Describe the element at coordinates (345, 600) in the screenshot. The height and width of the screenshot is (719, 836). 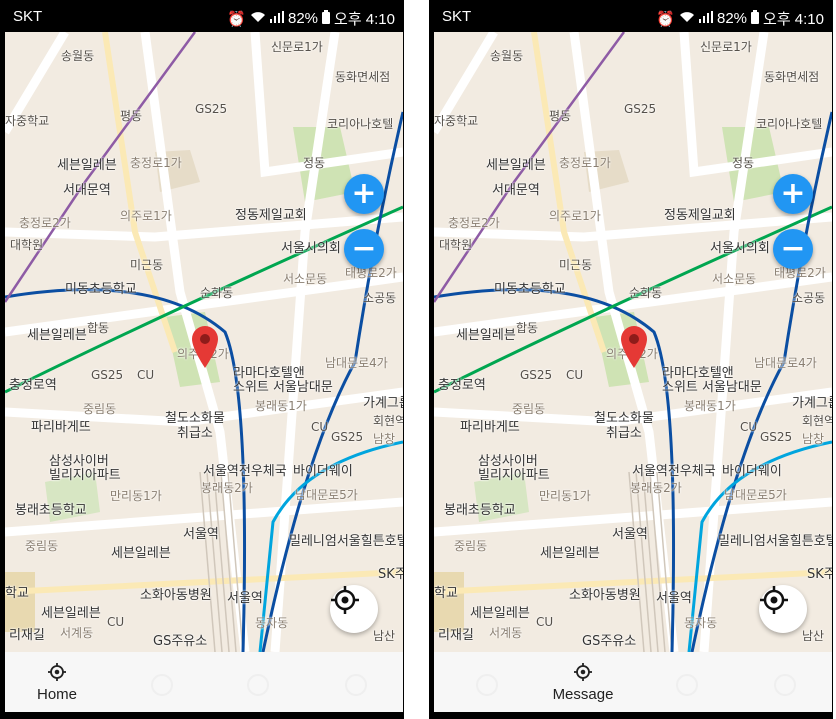
I see `crosshair-icon` at that location.